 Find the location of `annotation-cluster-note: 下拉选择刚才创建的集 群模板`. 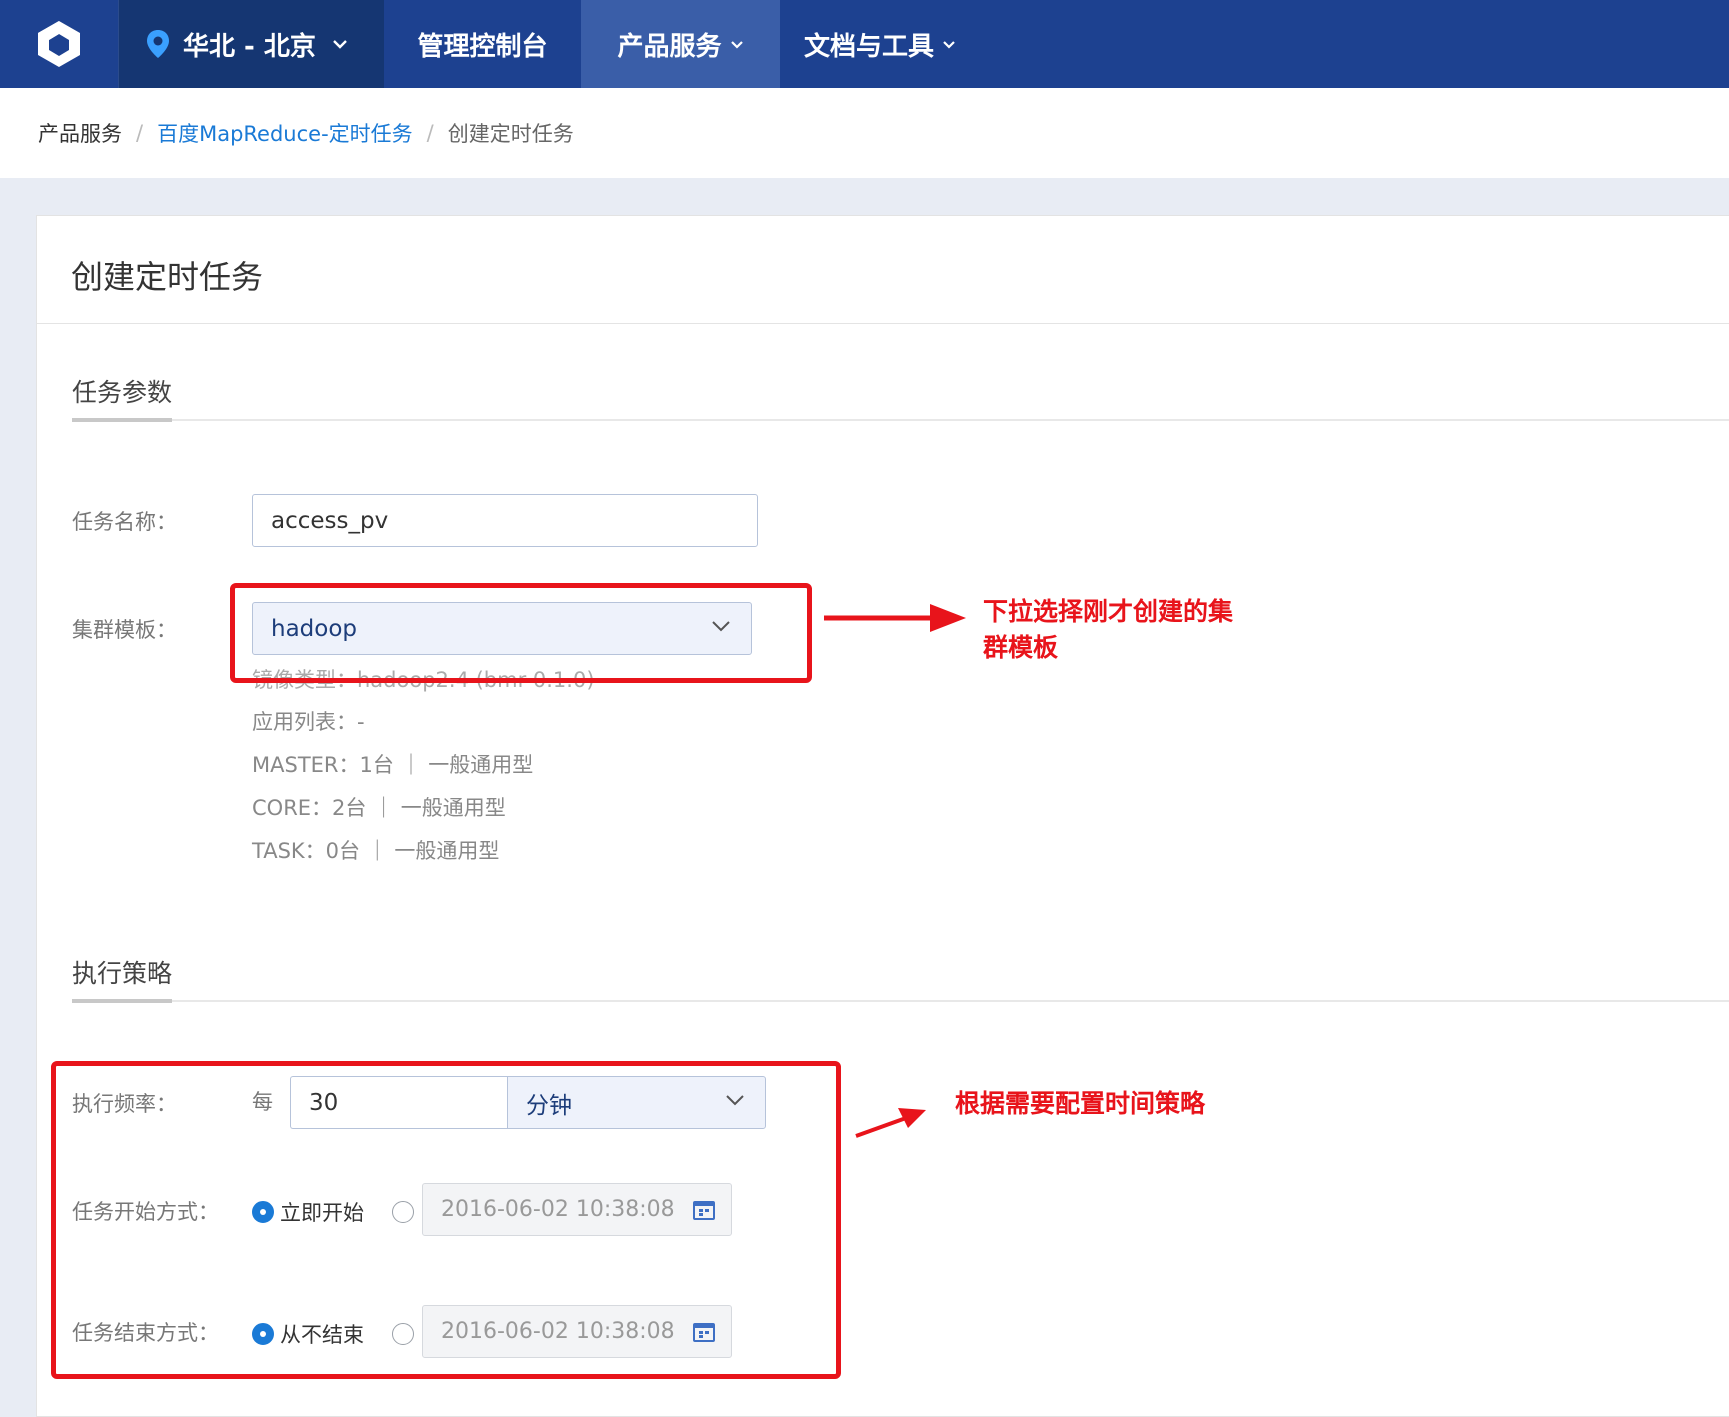

annotation-cluster-note: 下拉选择刚才创建的集 群模板 is located at coordinates (1108, 630).